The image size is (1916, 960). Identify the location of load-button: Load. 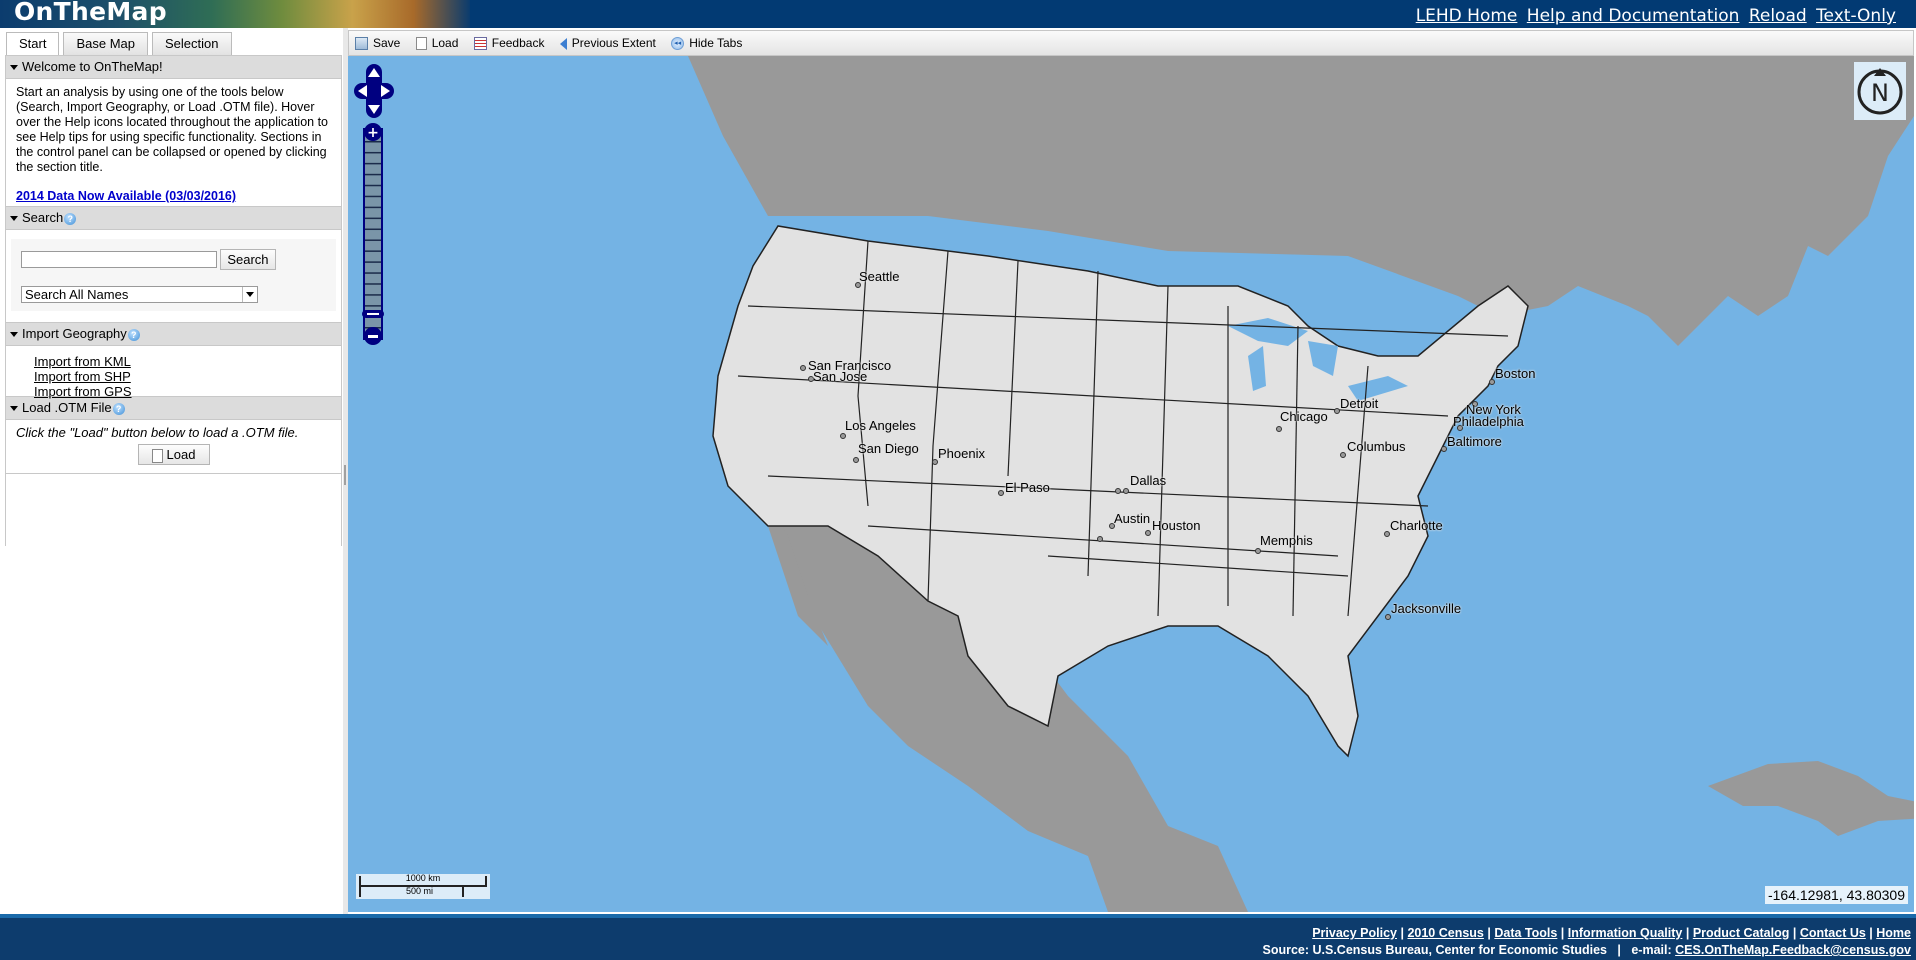
(437, 43).